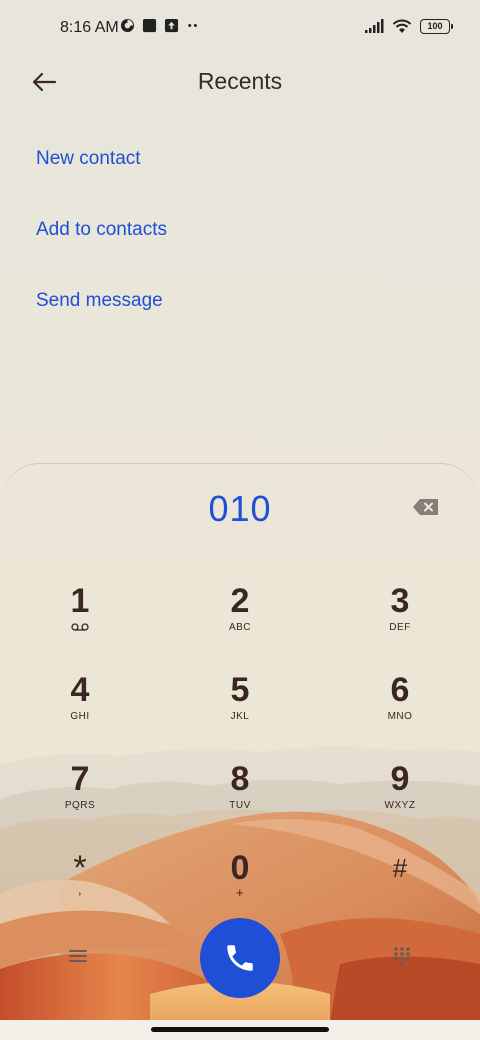 The image size is (480, 1040). Describe the element at coordinates (99, 301) in the screenshot. I see `send-message-link: Send message` at that location.